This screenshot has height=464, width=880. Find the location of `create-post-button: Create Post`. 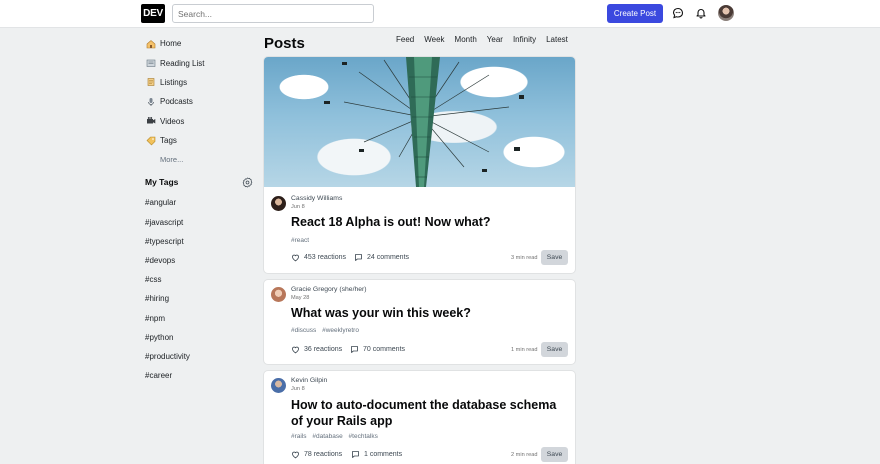

create-post-button: Create Post is located at coordinates (635, 13).